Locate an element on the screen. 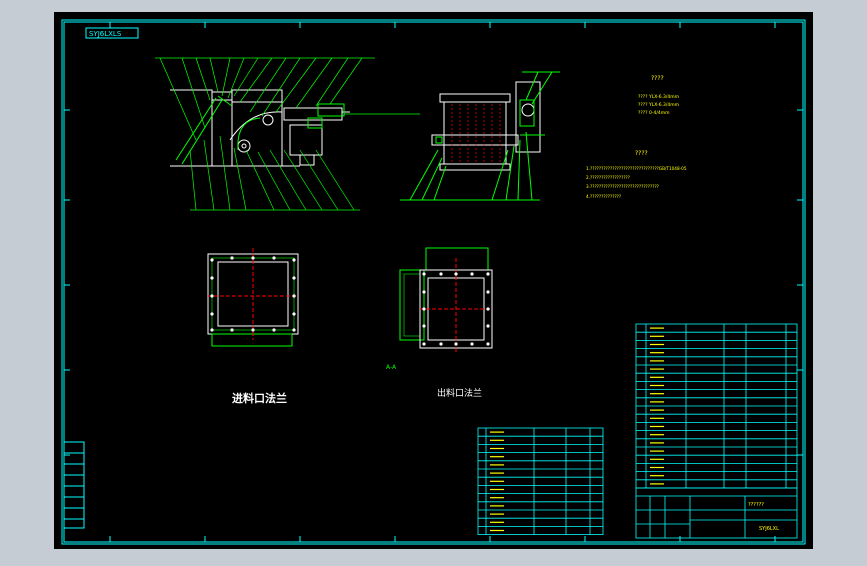  tech-title: ???? is located at coordinates (641, 153).